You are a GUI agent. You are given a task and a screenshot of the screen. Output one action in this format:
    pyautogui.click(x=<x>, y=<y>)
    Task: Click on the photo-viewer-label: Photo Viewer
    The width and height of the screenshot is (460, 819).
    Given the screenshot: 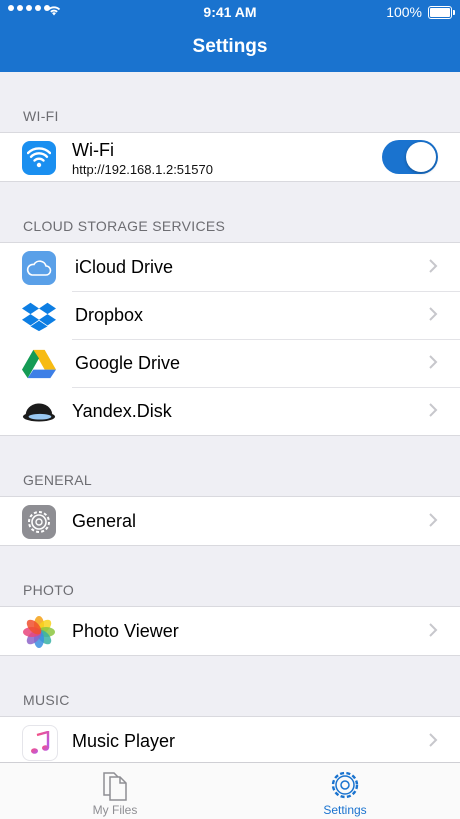 What is the action you would take?
    pyautogui.click(x=125, y=630)
    